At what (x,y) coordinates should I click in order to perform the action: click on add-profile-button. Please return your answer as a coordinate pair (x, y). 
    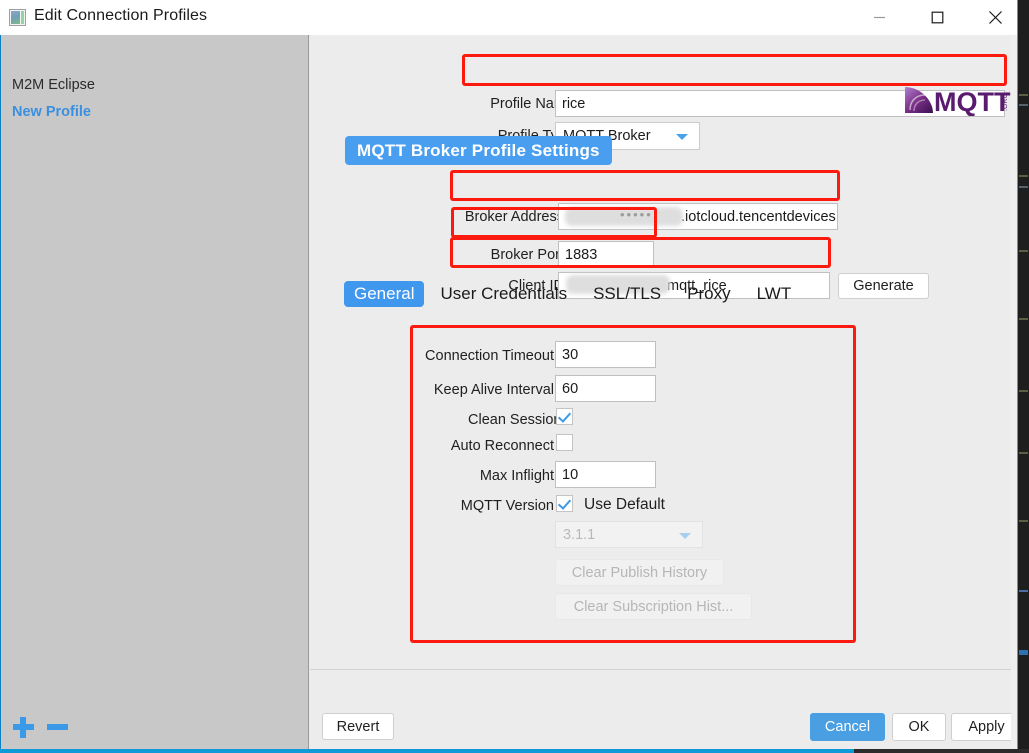
    Looking at the image, I should click on (26, 728).